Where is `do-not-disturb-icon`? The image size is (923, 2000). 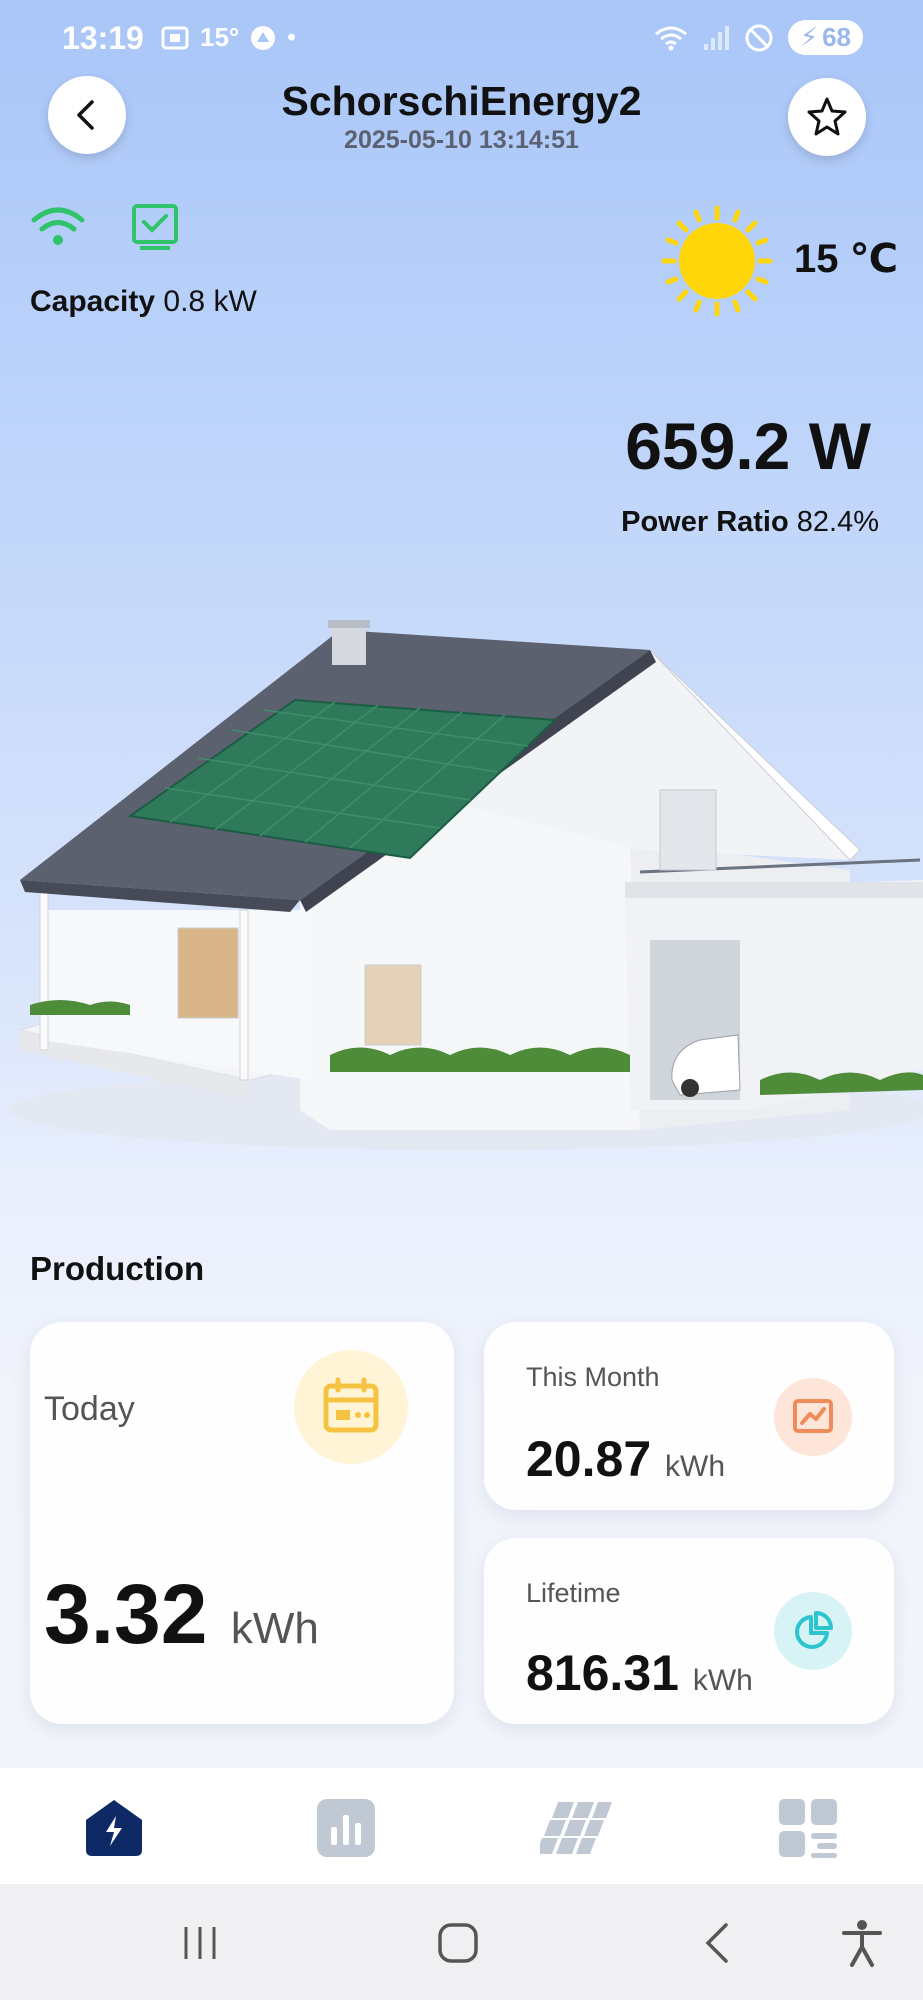 do-not-disturb-icon is located at coordinates (759, 37).